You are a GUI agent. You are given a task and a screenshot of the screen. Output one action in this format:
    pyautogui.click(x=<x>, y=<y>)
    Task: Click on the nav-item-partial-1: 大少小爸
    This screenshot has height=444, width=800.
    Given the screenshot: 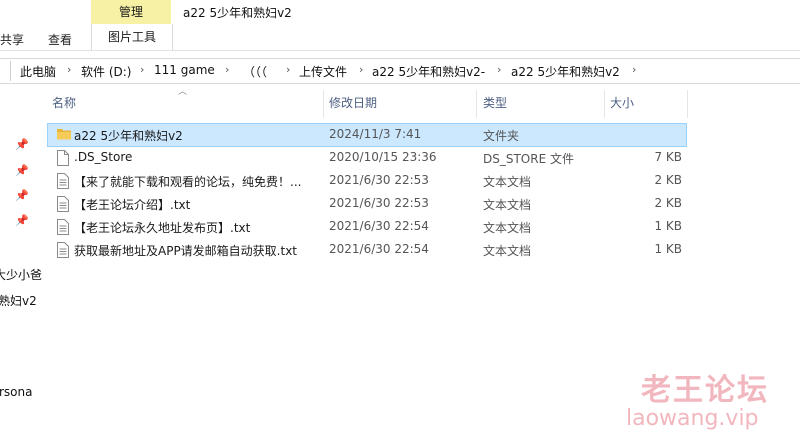 What is the action you would take?
    pyautogui.click(x=21, y=274)
    